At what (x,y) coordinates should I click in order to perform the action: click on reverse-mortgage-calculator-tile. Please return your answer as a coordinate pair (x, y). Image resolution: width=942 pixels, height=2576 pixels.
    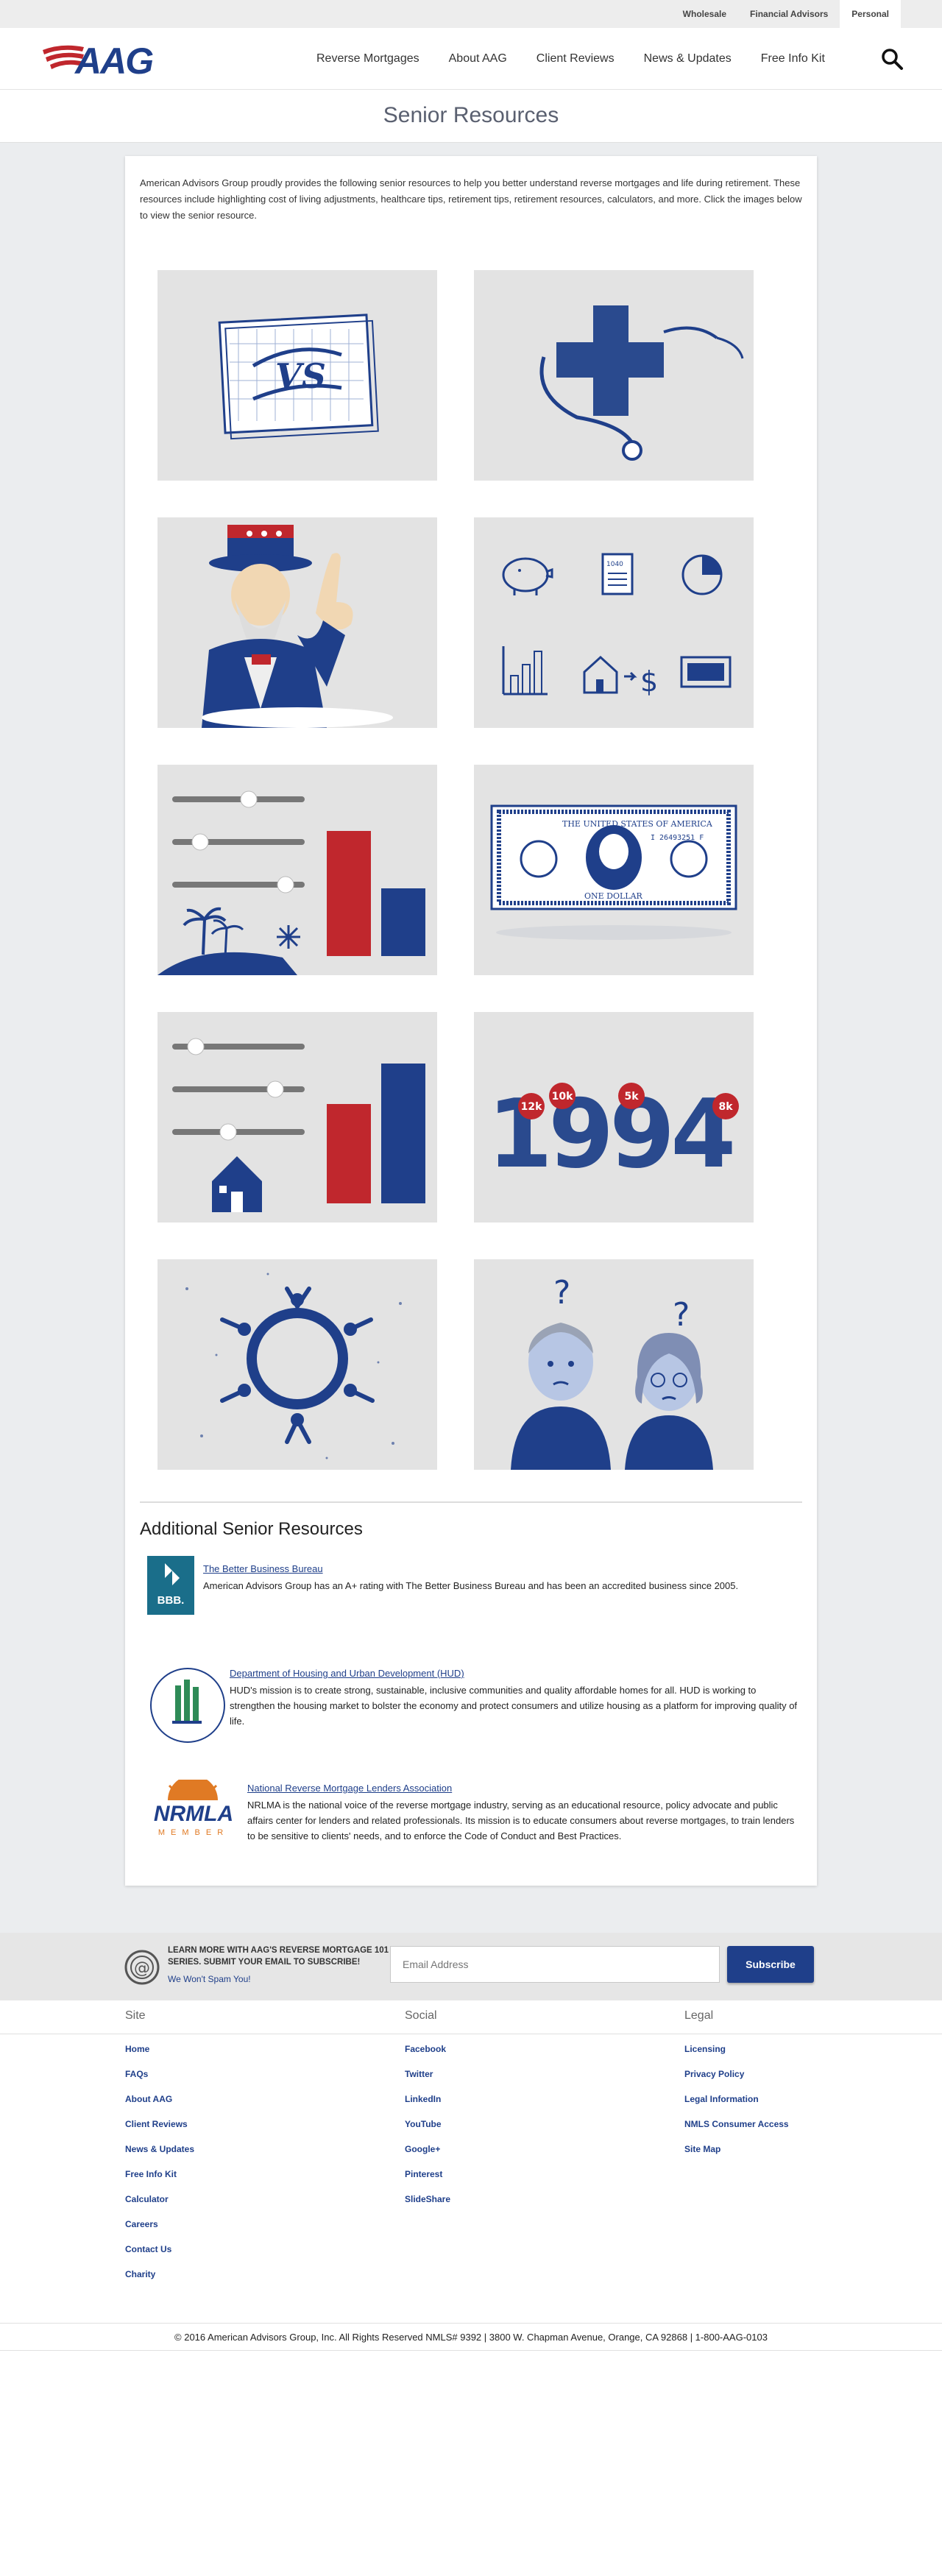
    Looking at the image, I should click on (297, 1117).